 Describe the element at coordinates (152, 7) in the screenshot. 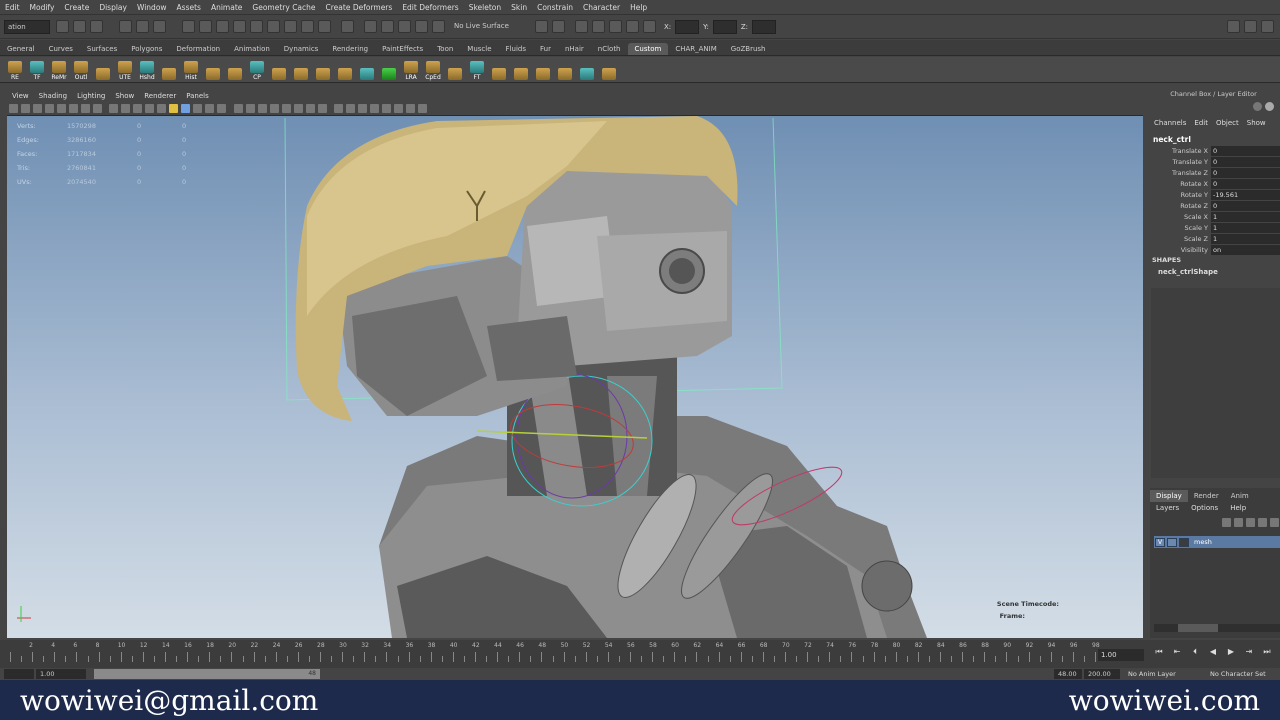

I see `menu-window: Window` at that location.